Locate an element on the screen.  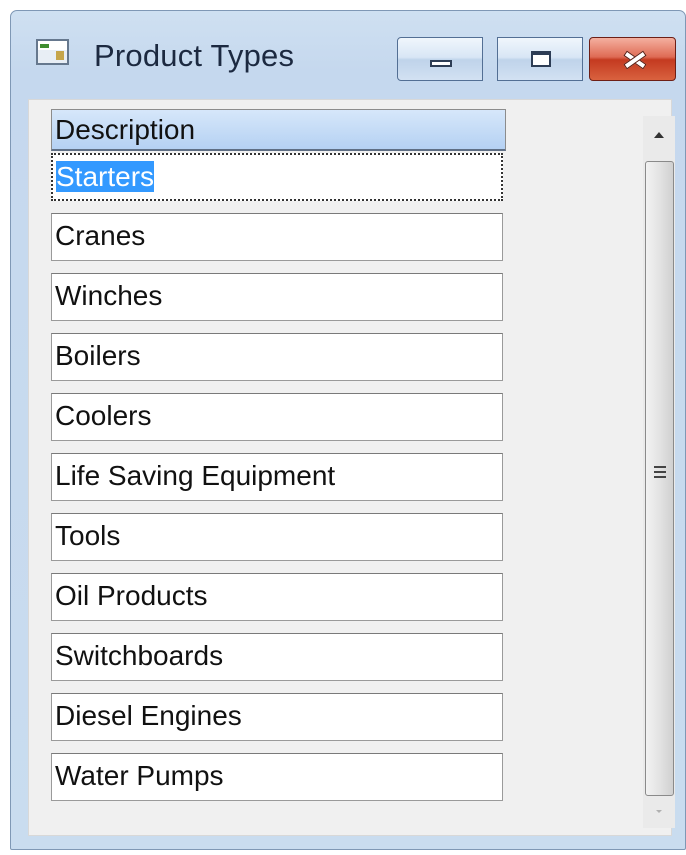
maximize-icon is located at coordinates (541, 59).